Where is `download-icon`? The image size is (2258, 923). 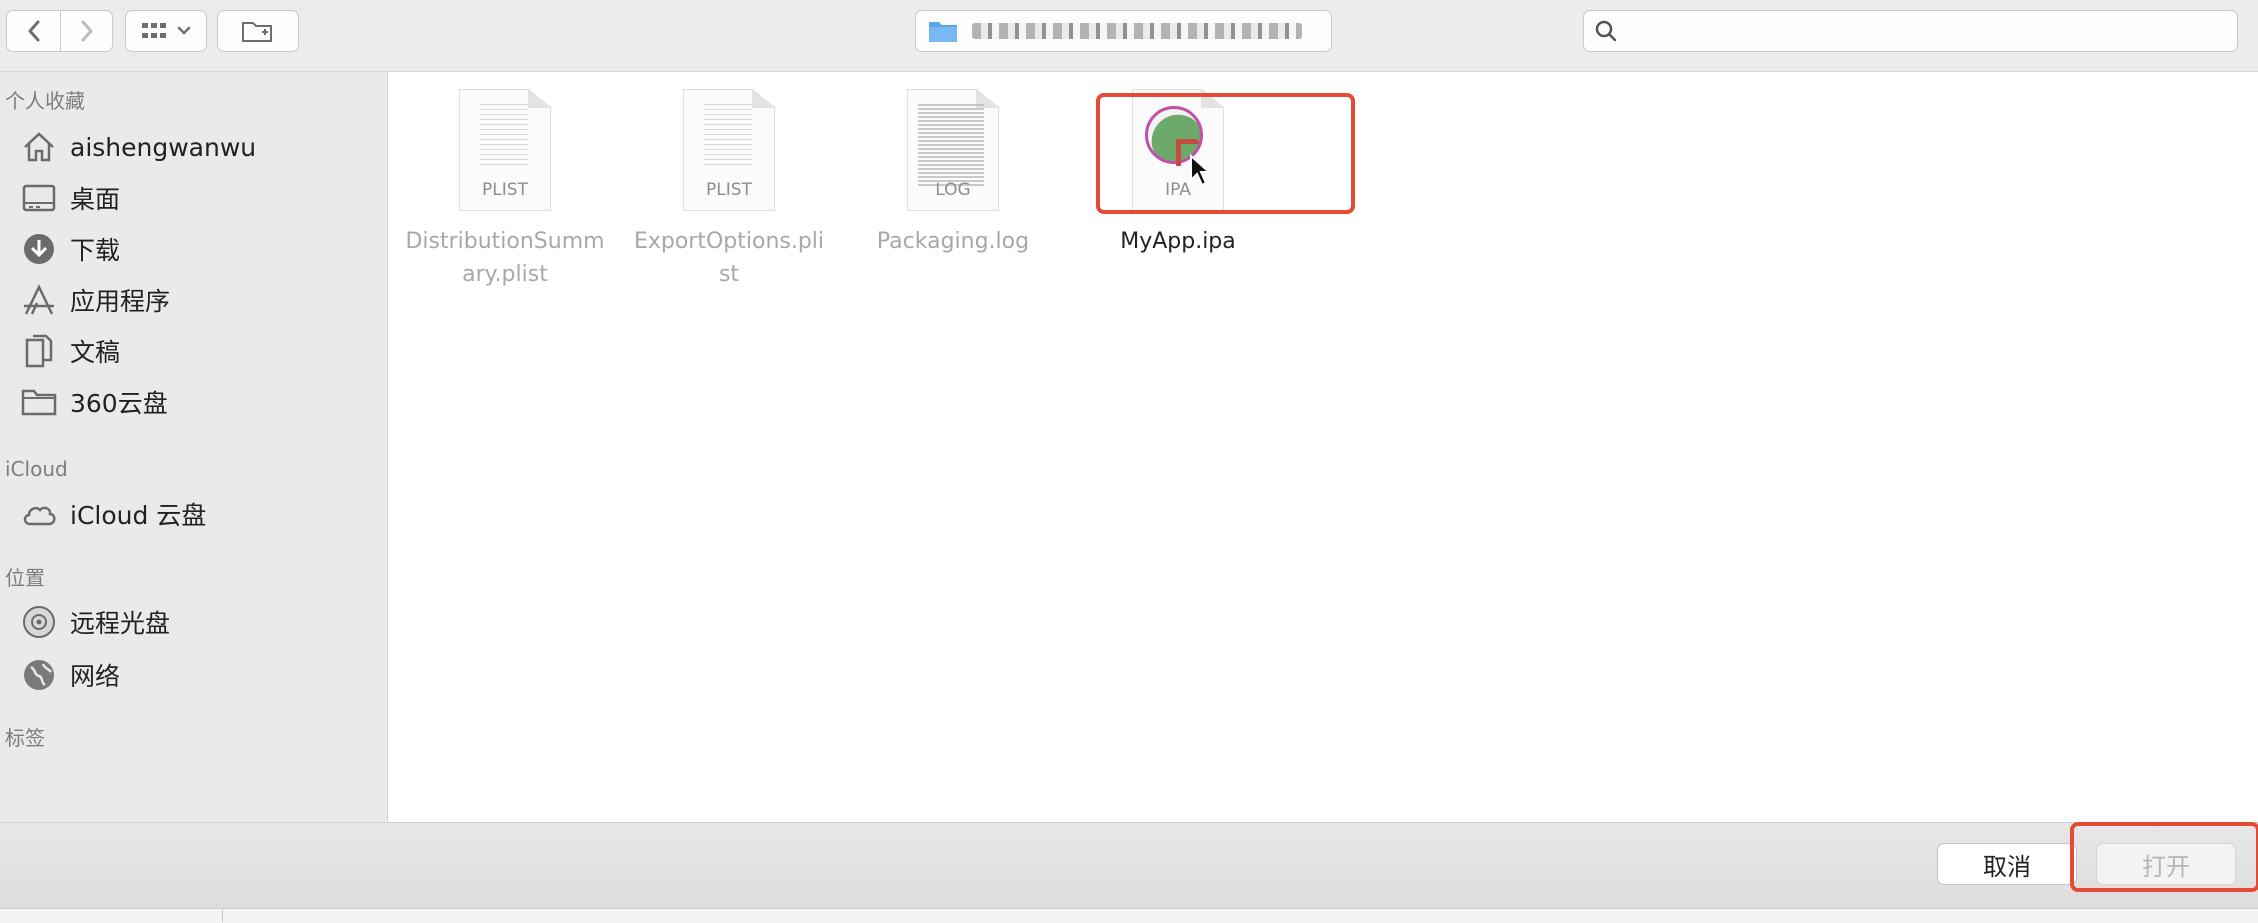 download-icon is located at coordinates (39, 249).